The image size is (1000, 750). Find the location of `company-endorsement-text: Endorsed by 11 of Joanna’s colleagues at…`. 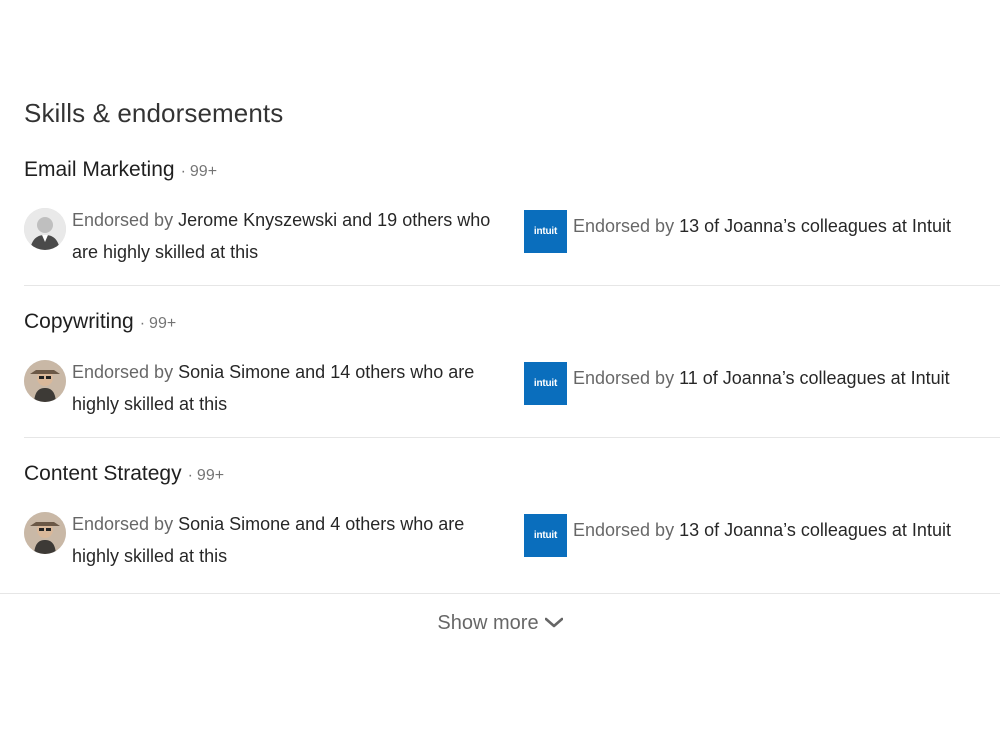

company-endorsement-text: Endorsed by 11 of Joanna’s colleagues at… is located at coordinates (761, 378).